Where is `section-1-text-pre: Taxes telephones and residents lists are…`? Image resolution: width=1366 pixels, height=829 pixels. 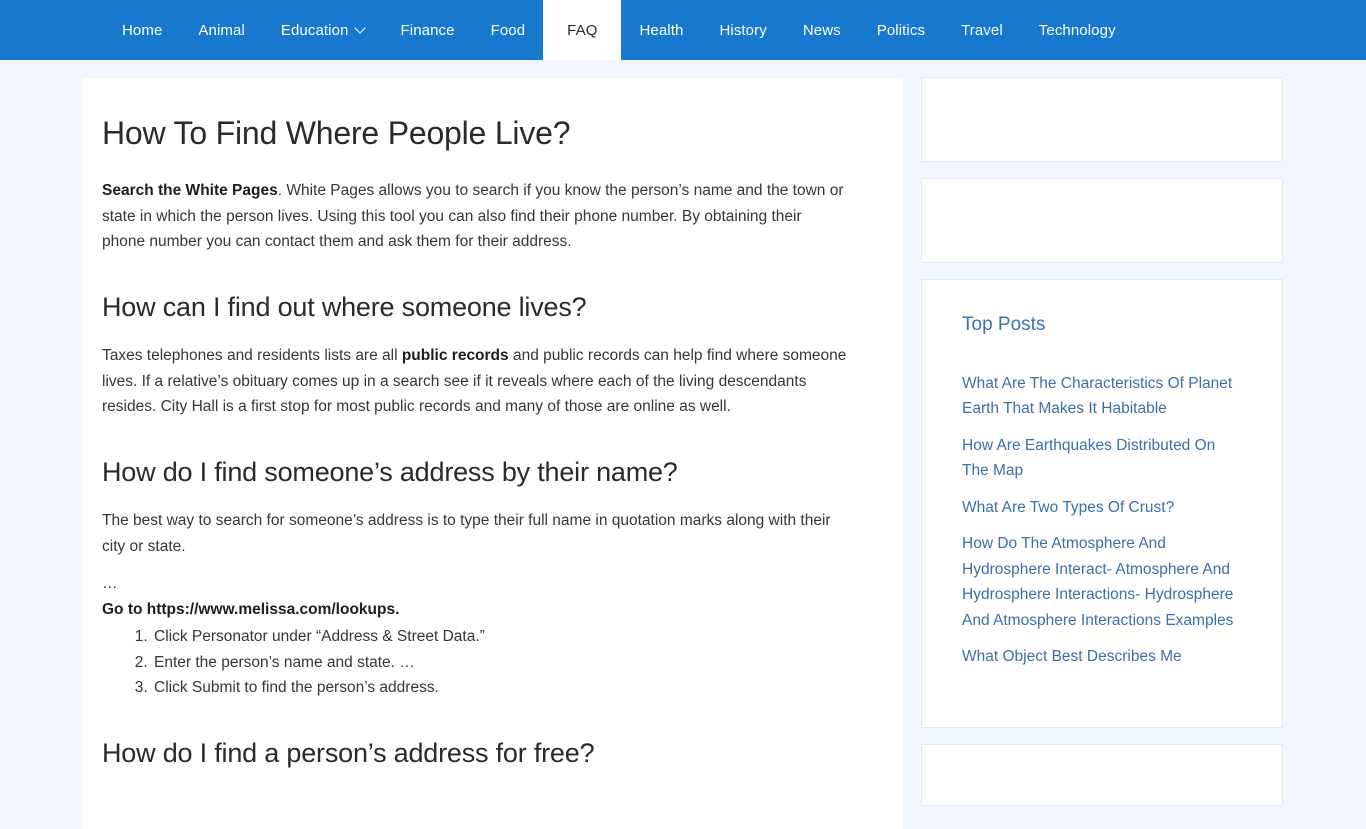
section-1-text-pre: Taxes telephones and residents lists are… is located at coordinates (252, 356).